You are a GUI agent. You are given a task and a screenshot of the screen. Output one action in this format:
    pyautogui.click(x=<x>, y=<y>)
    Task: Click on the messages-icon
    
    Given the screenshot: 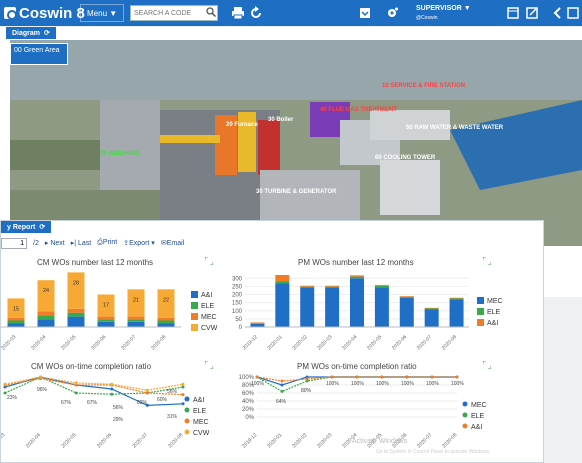 What is the action you would take?
    pyautogui.click(x=365, y=13)
    